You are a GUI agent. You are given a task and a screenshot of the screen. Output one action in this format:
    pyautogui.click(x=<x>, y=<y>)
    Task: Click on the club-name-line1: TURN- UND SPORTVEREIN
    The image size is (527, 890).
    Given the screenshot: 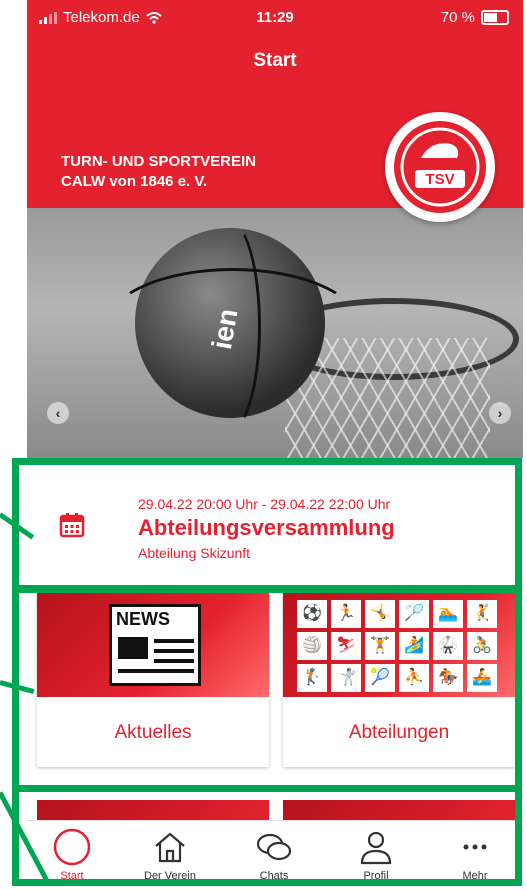 What is the action you would take?
    pyautogui.click(x=159, y=161)
    